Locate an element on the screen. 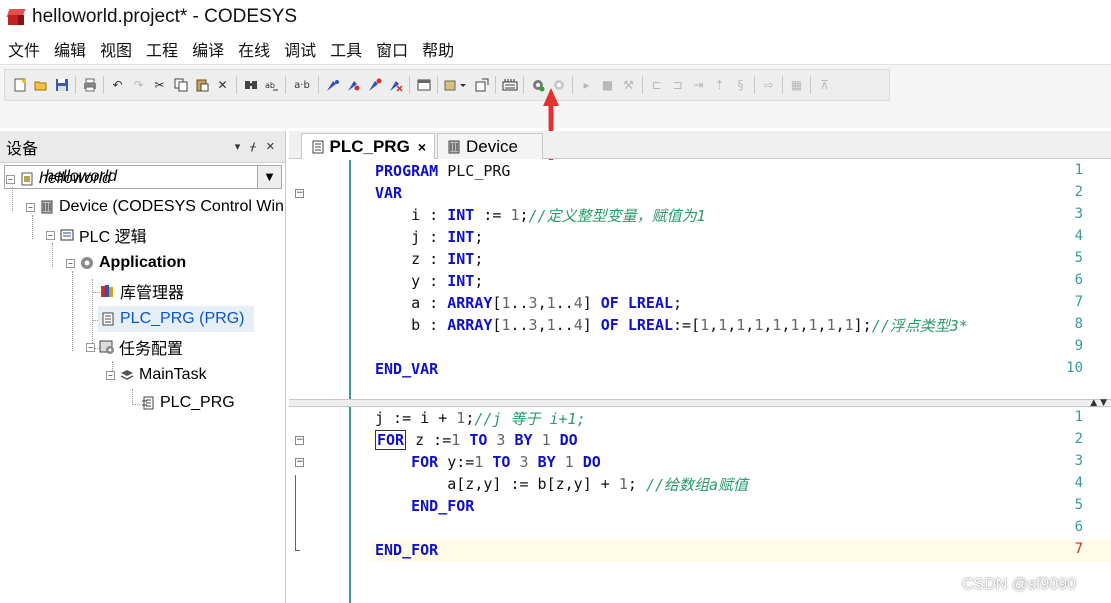 Image resolution: width=1111 pixels, height=603 pixels. close-icon: ✕ is located at coordinates (270, 146).